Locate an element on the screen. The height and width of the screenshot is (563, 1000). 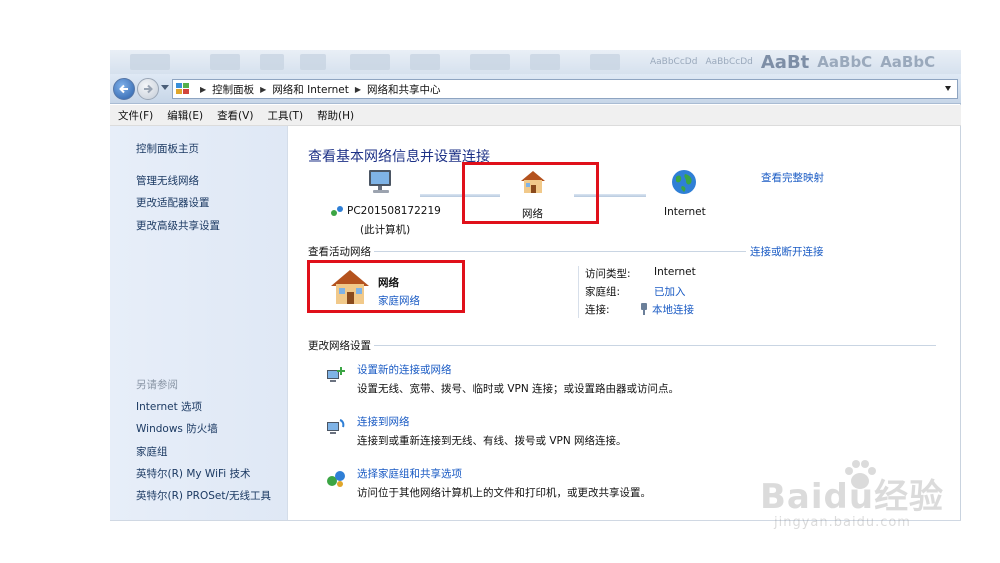
ethernet-plug-icon is located at coordinates (644, 309).